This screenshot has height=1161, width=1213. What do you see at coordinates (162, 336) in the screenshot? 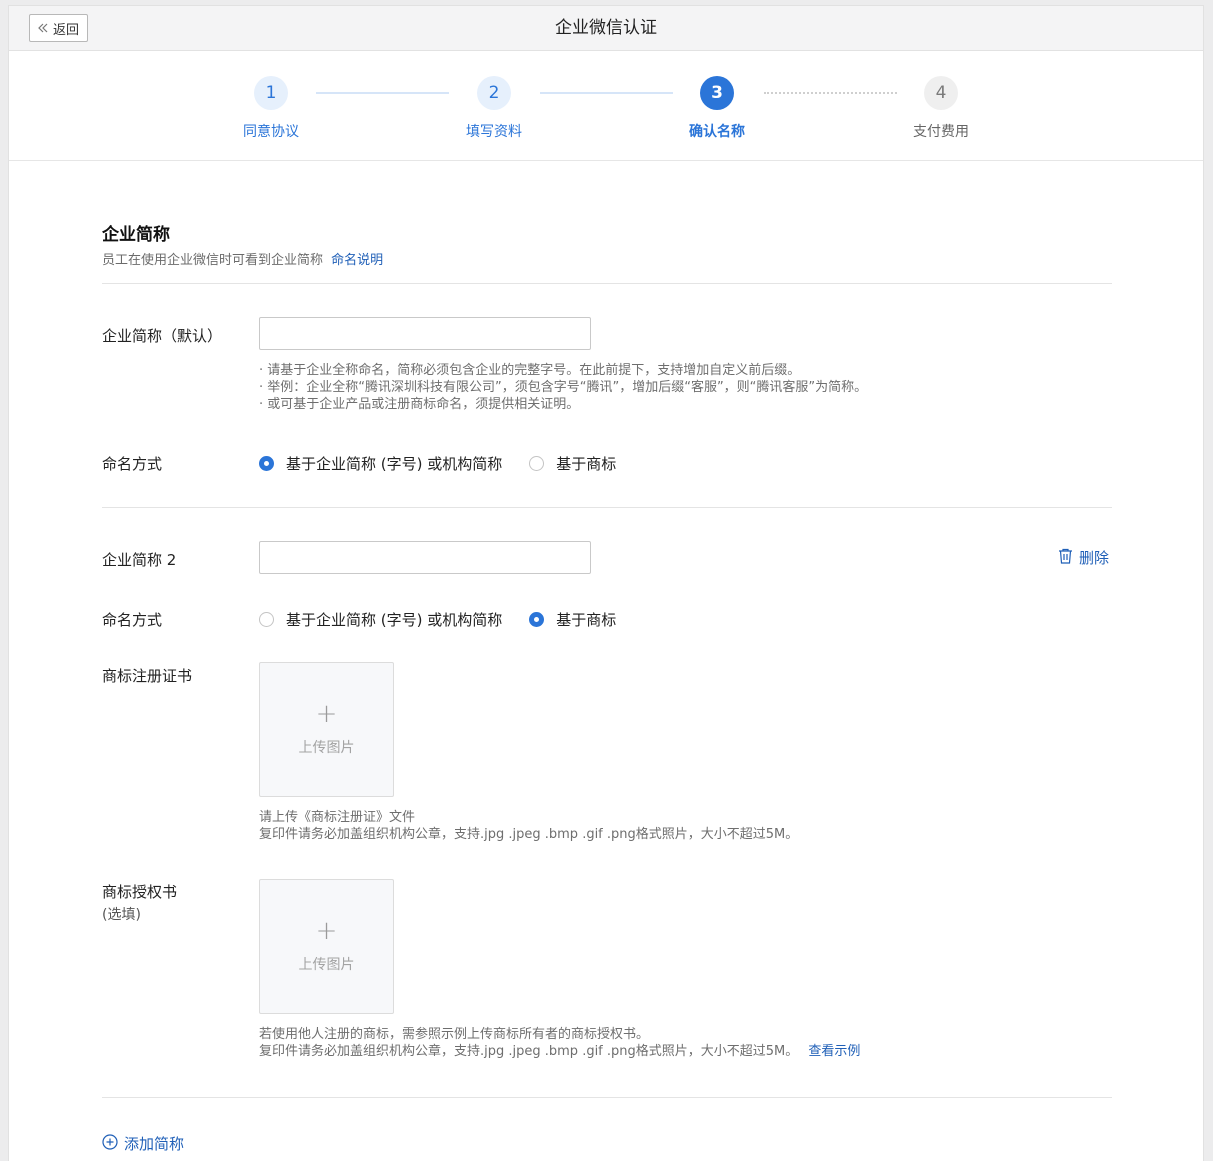
I see `name1-label: 企业简称（默认）` at bounding box center [162, 336].